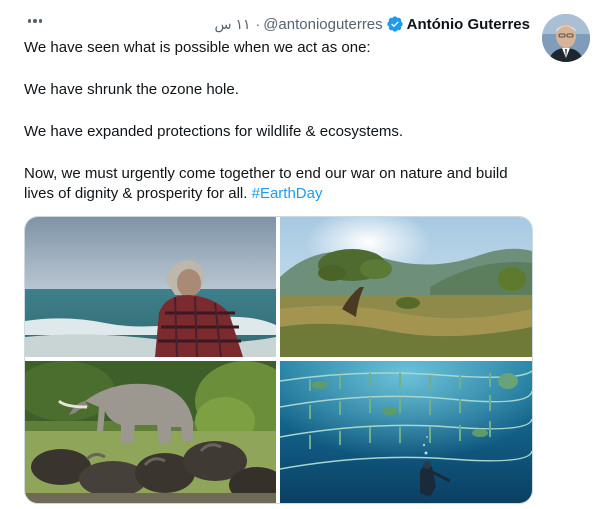 The height and width of the screenshot is (509, 600). I want to click on photo-elephant-herd, so click(150, 432).